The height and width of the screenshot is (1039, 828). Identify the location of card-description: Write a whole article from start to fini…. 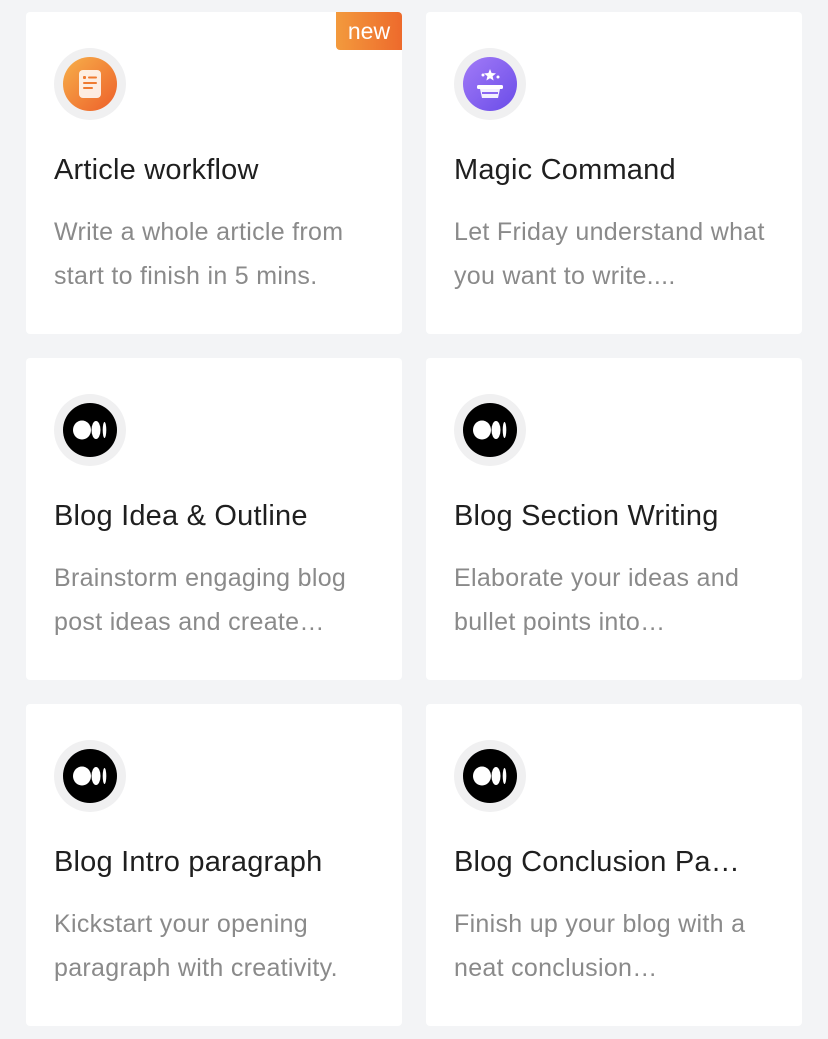
(199, 254).